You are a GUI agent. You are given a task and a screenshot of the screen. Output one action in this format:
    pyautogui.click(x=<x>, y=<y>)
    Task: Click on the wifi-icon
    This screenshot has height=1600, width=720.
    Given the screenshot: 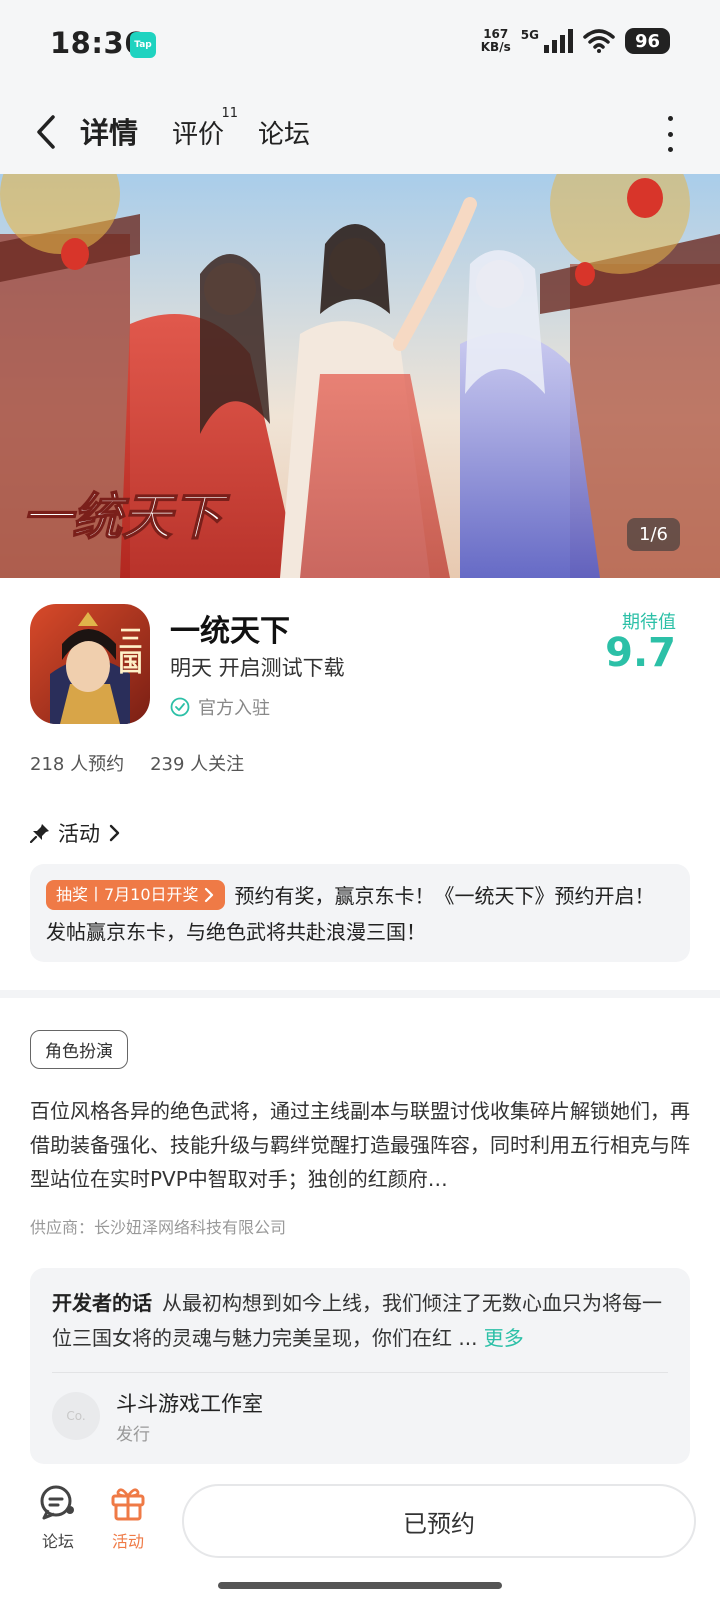 What is the action you would take?
    pyautogui.click(x=599, y=41)
    